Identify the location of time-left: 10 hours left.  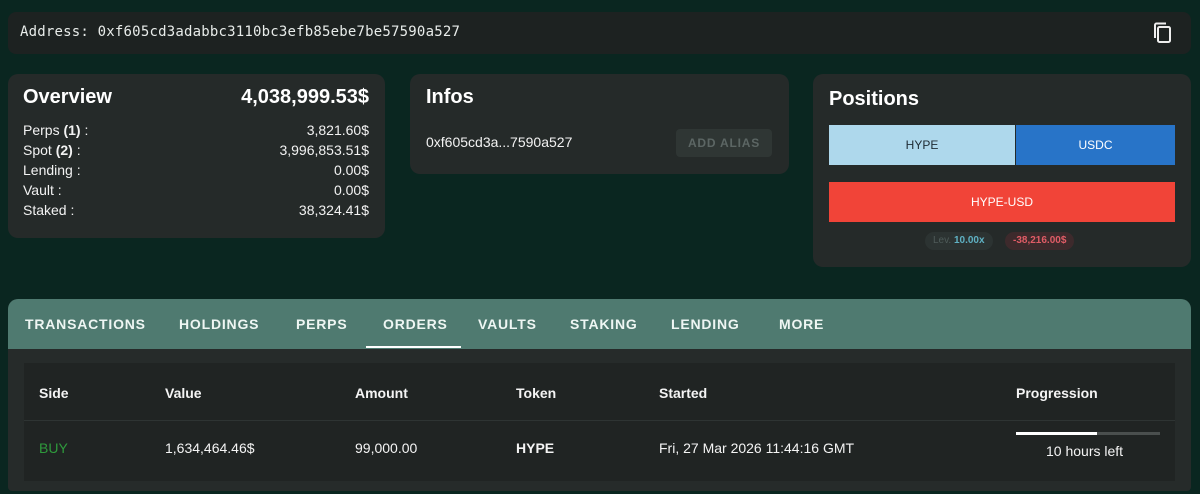
(1085, 451).